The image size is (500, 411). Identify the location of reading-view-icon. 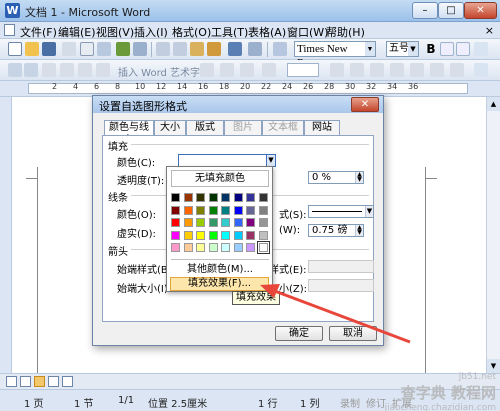
(67, 381).